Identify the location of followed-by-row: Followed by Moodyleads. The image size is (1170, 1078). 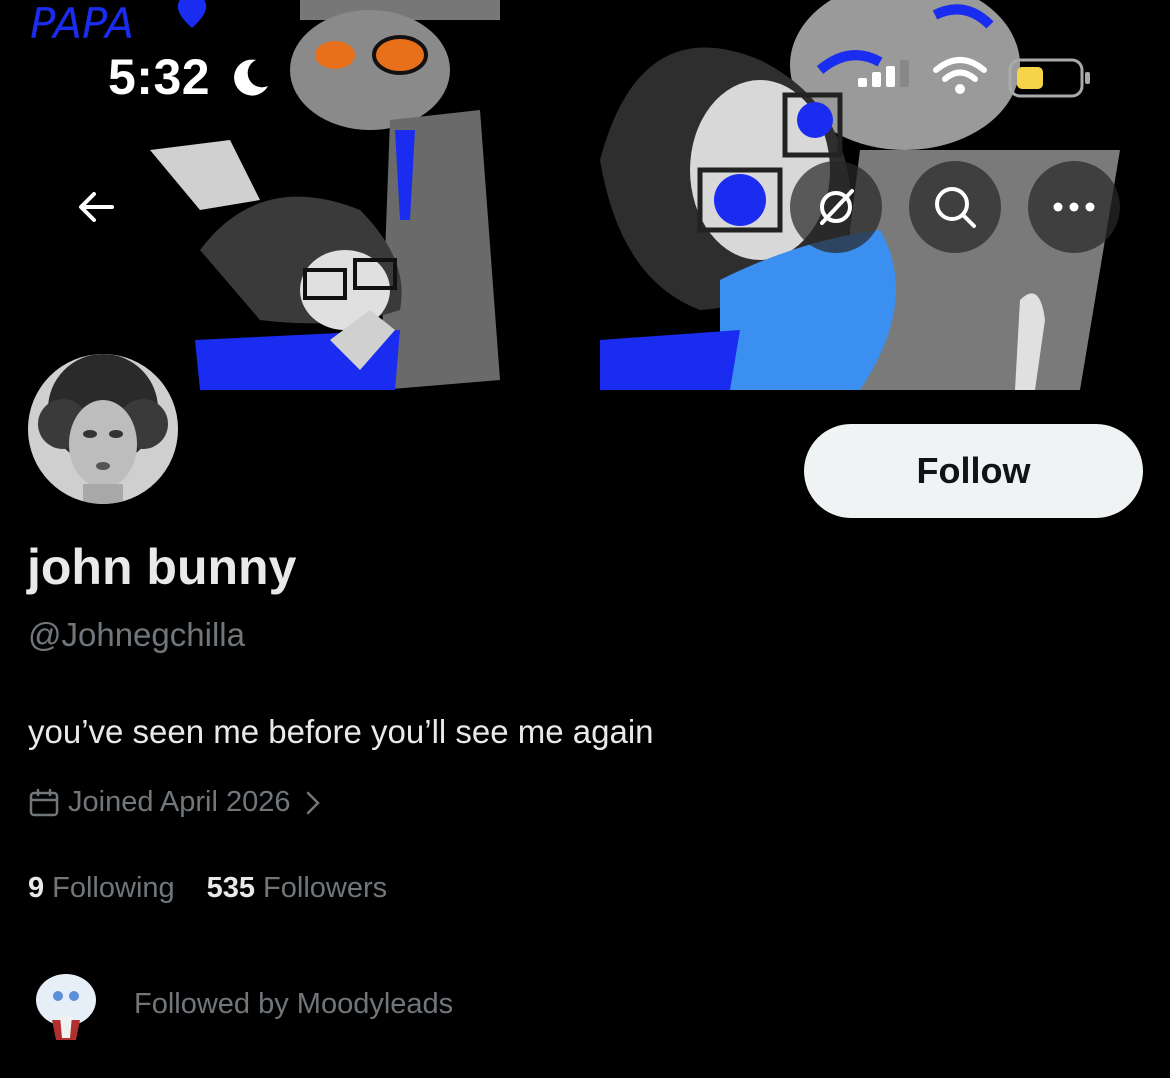
(240, 1004).